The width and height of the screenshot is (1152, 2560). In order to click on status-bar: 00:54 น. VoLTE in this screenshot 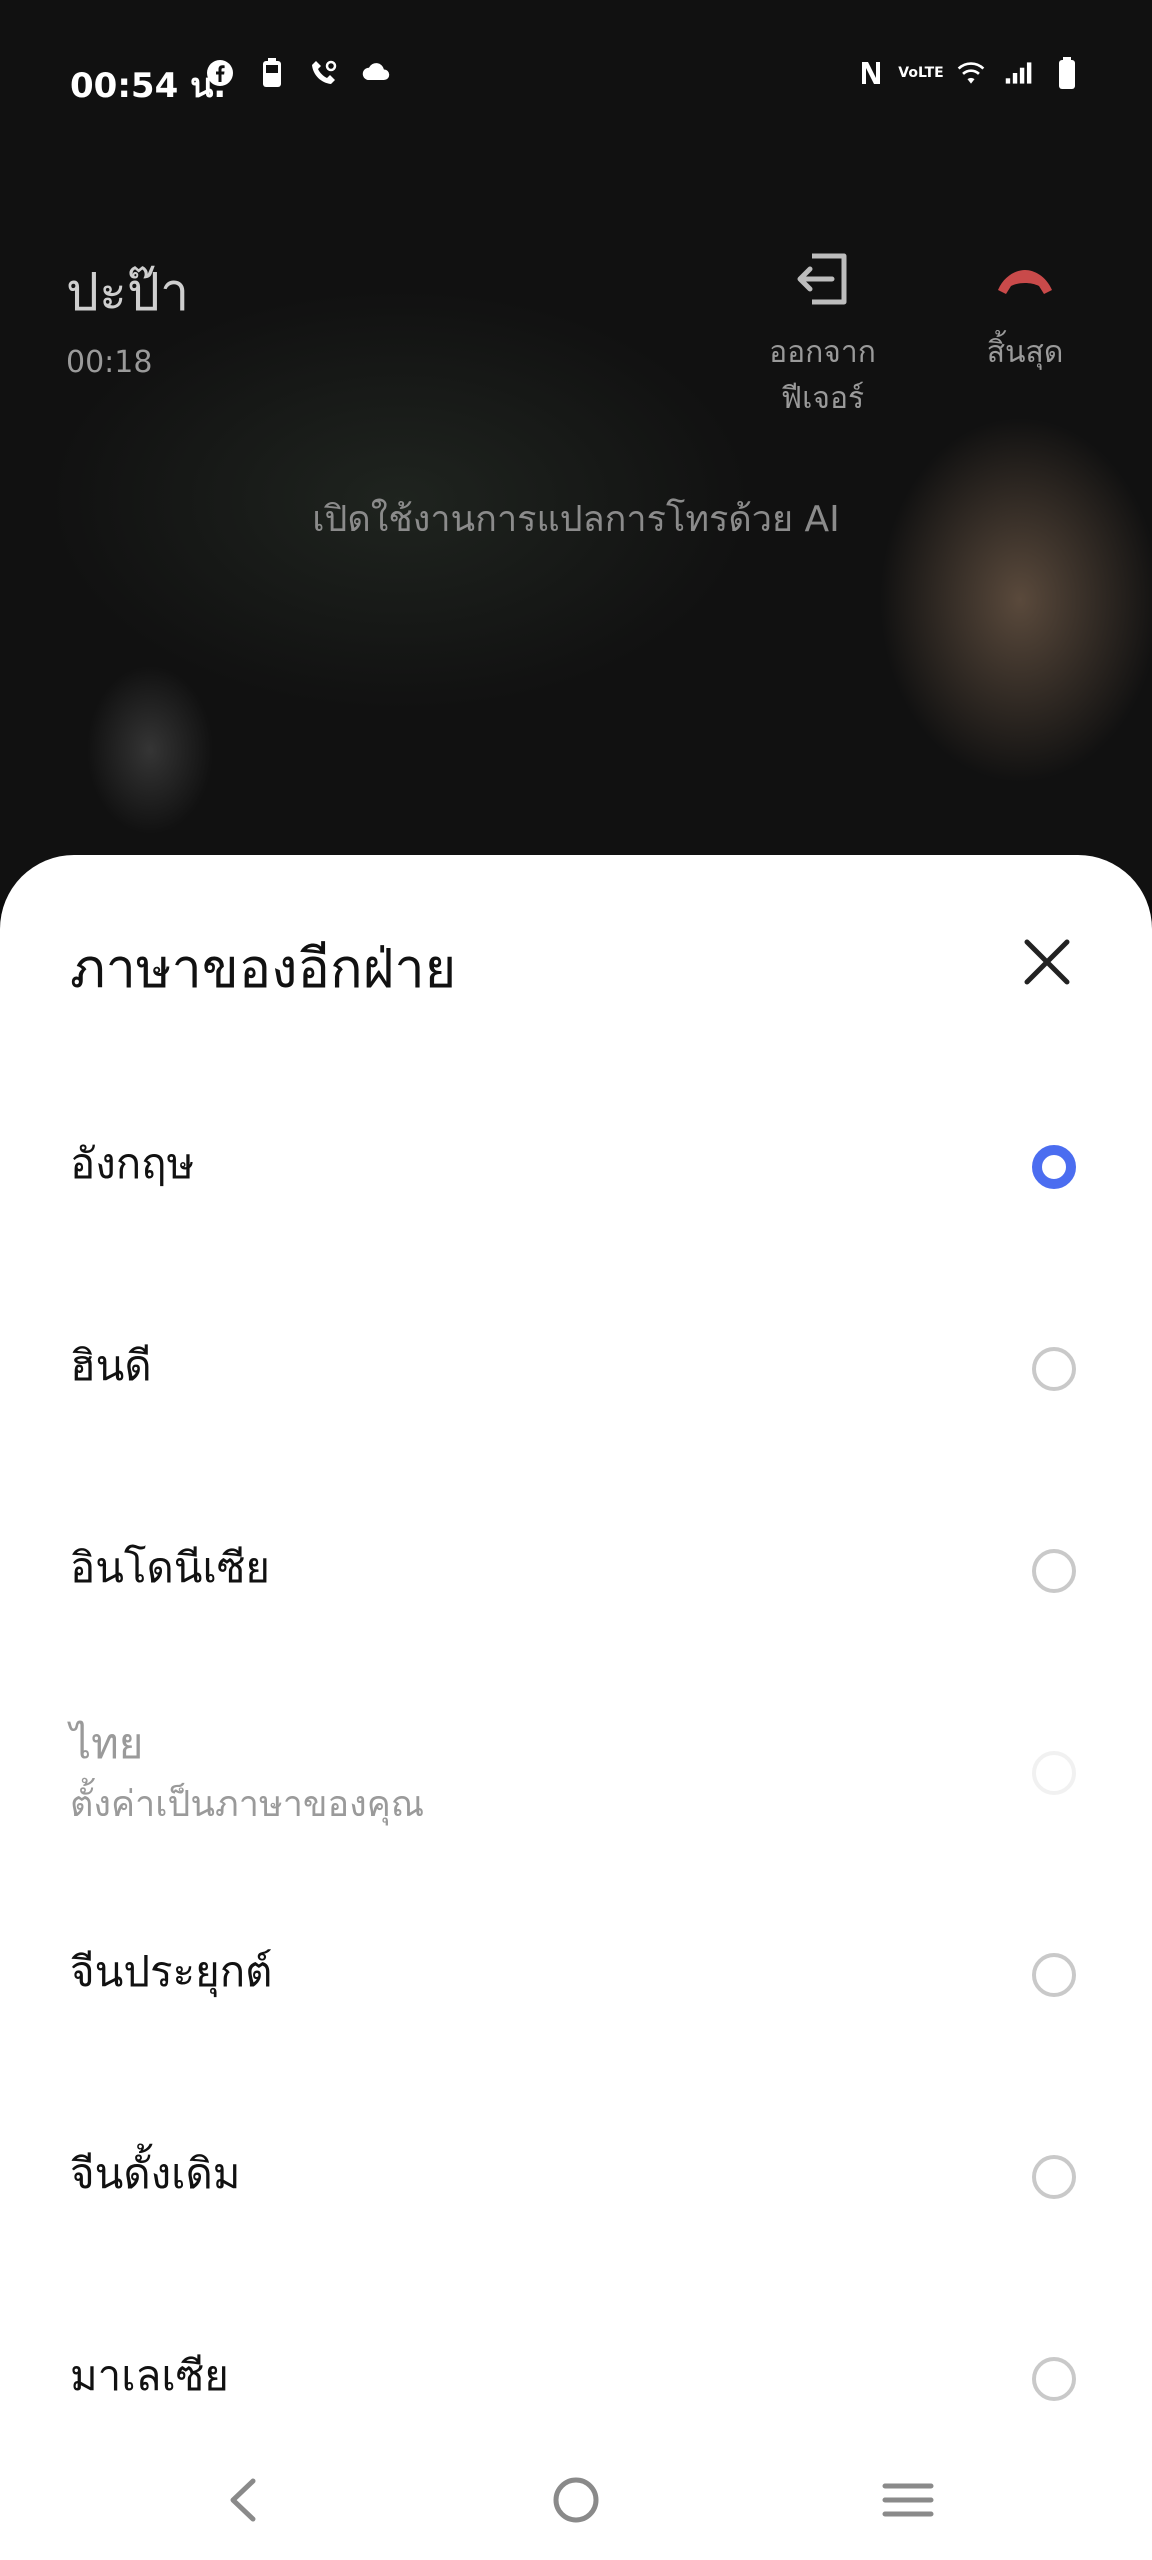, I will do `click(576, 80)`.